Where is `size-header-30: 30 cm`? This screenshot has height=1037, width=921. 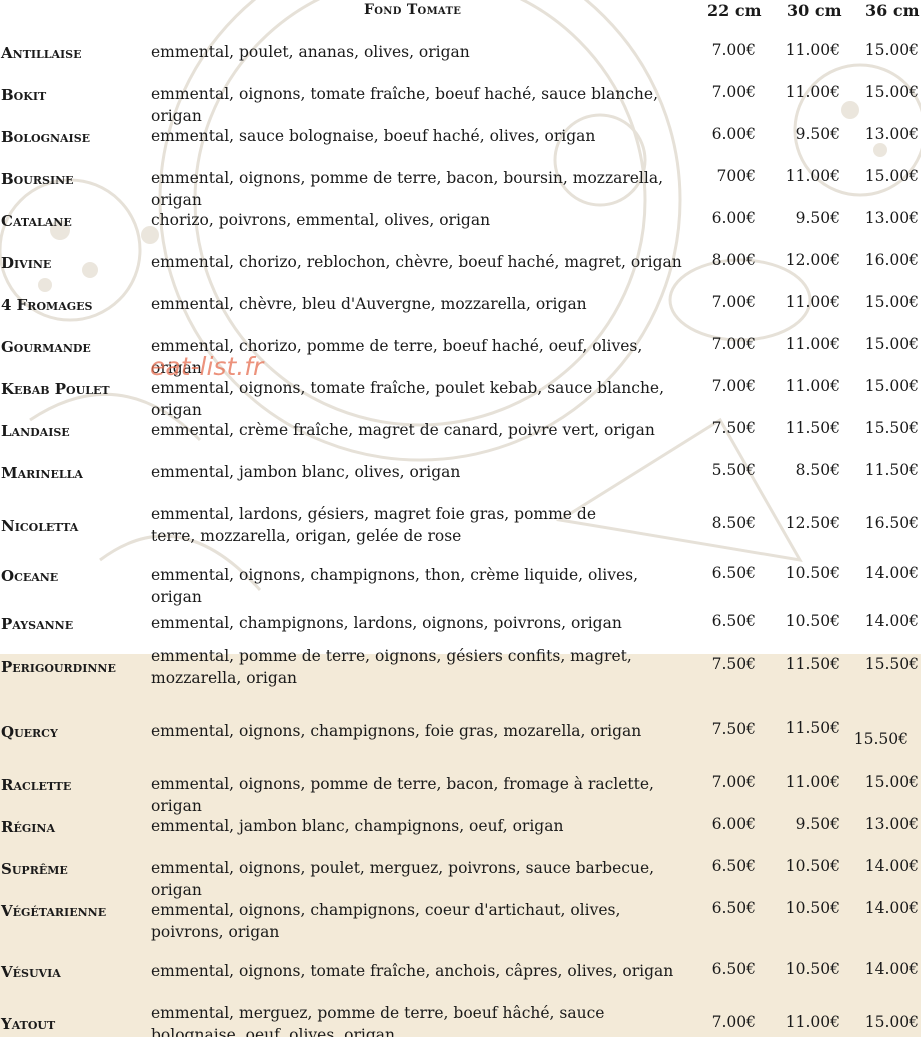
size-header-30: 30 cm is located at coordinates (814, 10).